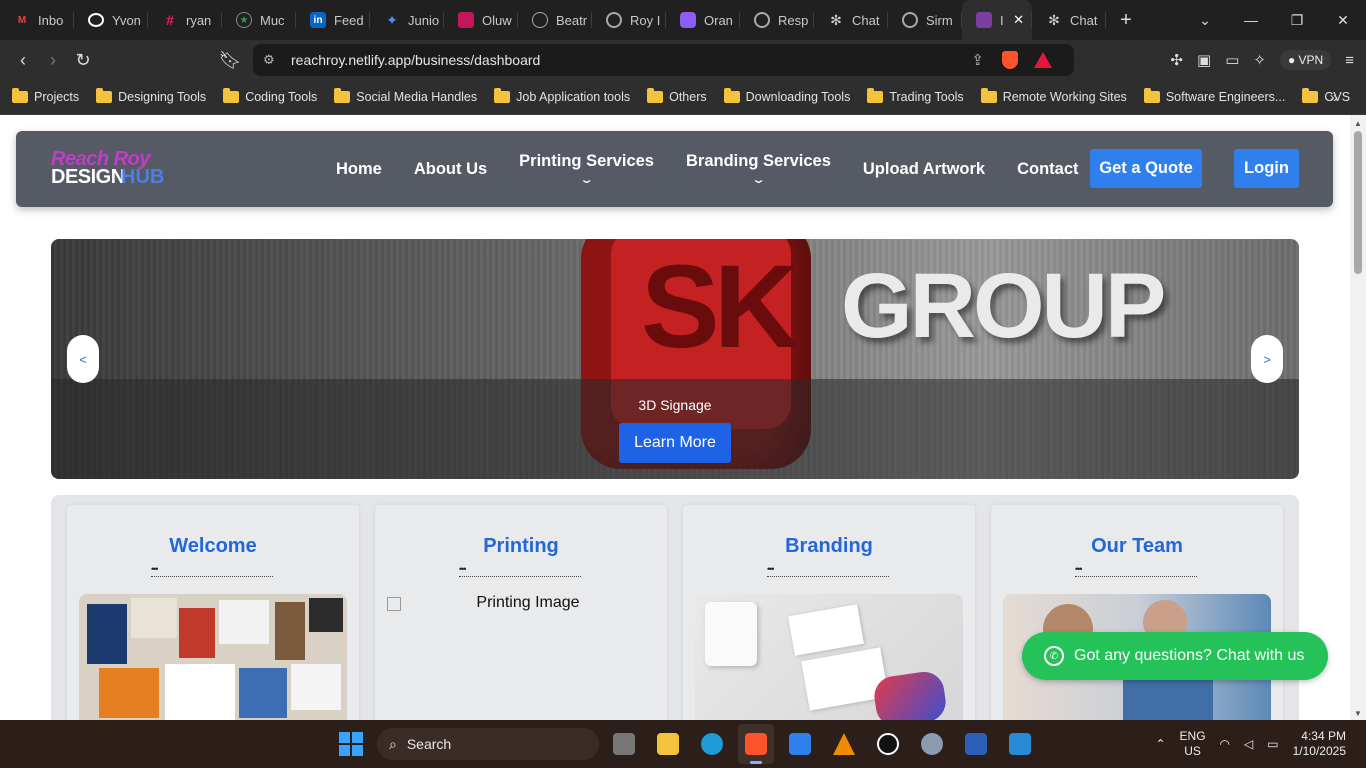 The height and width of the screenshot is (768, 1366). I want to click on bookmark-label: Remote Working Sites, so click(1064, 97).